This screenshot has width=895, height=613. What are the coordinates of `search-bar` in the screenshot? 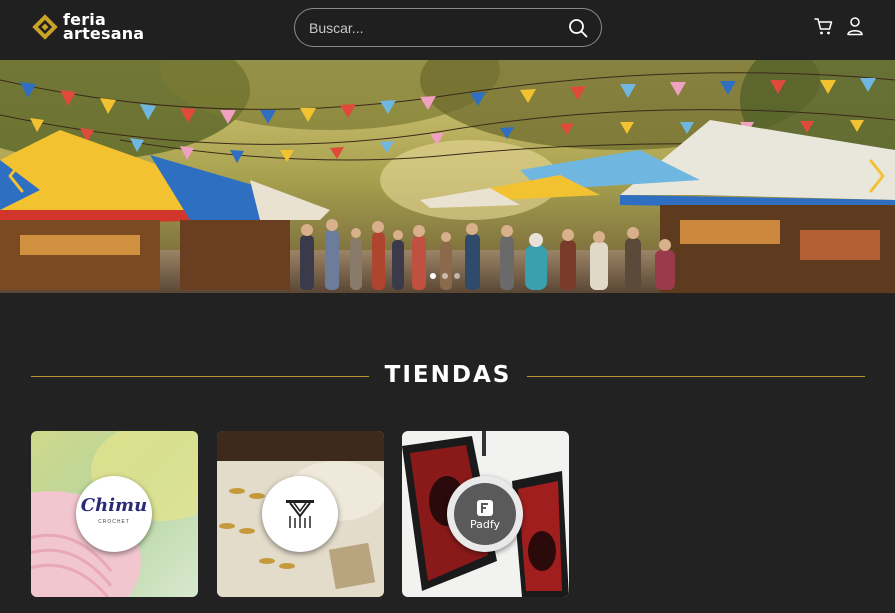 It's located at (448, 27).